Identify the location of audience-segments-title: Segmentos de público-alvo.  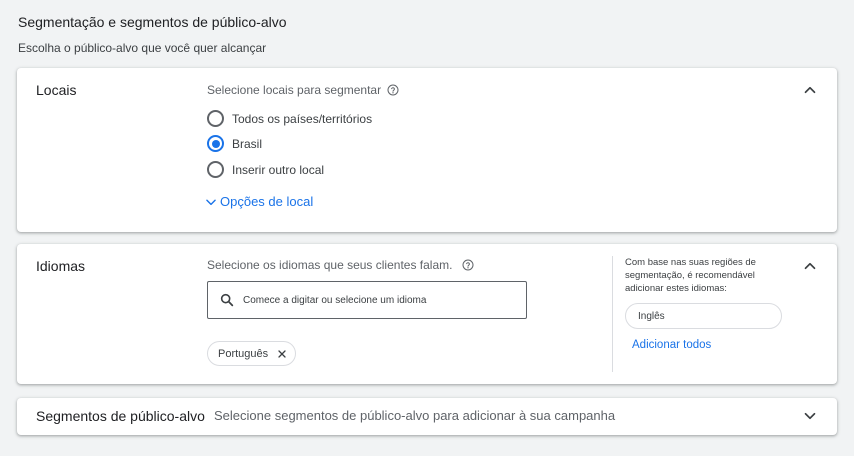
(120, 416).